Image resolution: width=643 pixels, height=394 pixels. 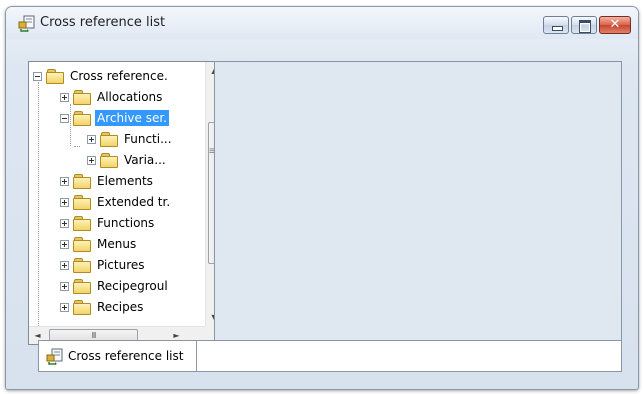 What do you see at coordinates (126, 223) in the screenshot?
I see `tree-item-label: Functions` at bounding box center [126, 223].